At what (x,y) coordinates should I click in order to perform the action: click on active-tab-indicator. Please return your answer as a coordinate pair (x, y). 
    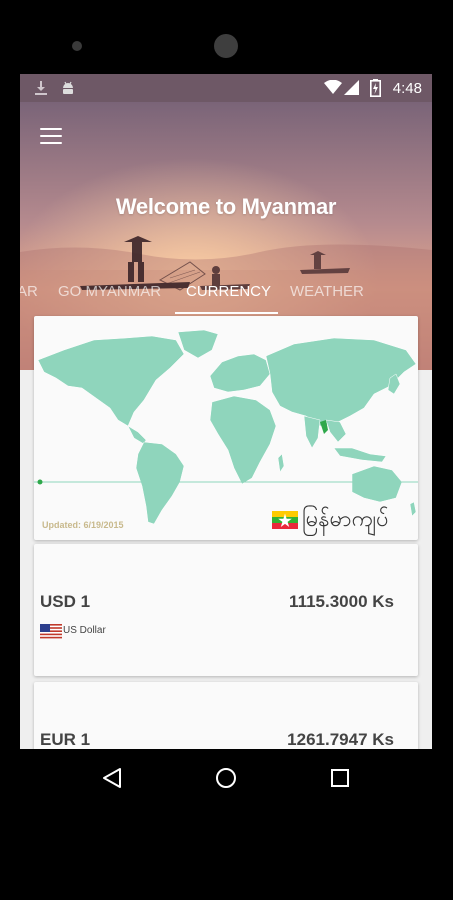
    Looking at the image, I should click on (226, 313).